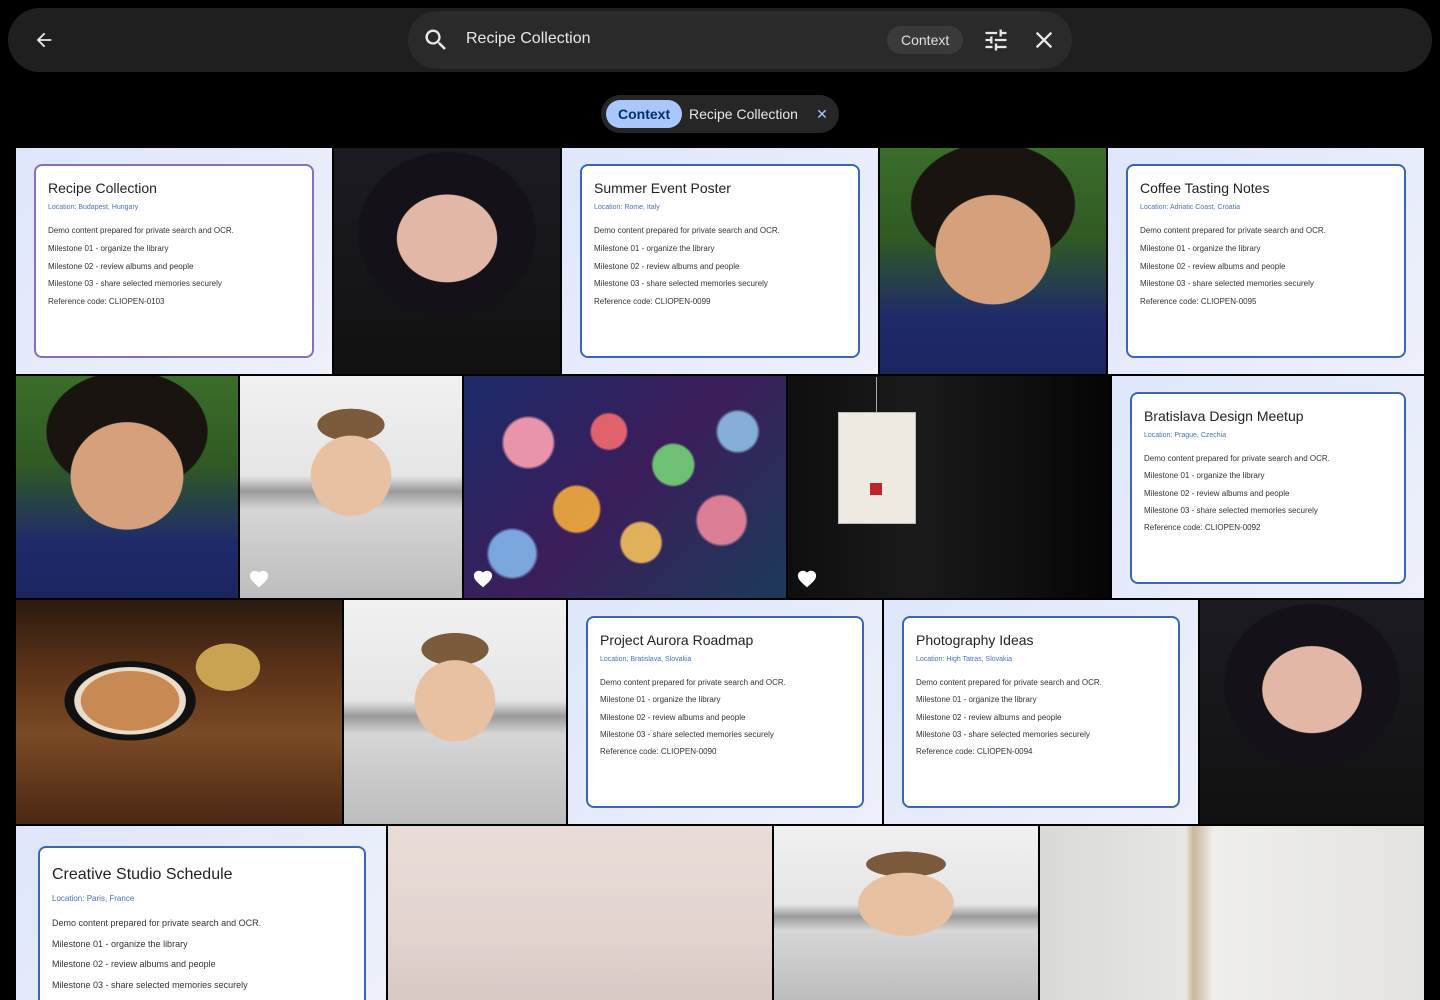  I want to click on card-location: Location: Adriatic Coast, Croatia, so click(1190, 207).